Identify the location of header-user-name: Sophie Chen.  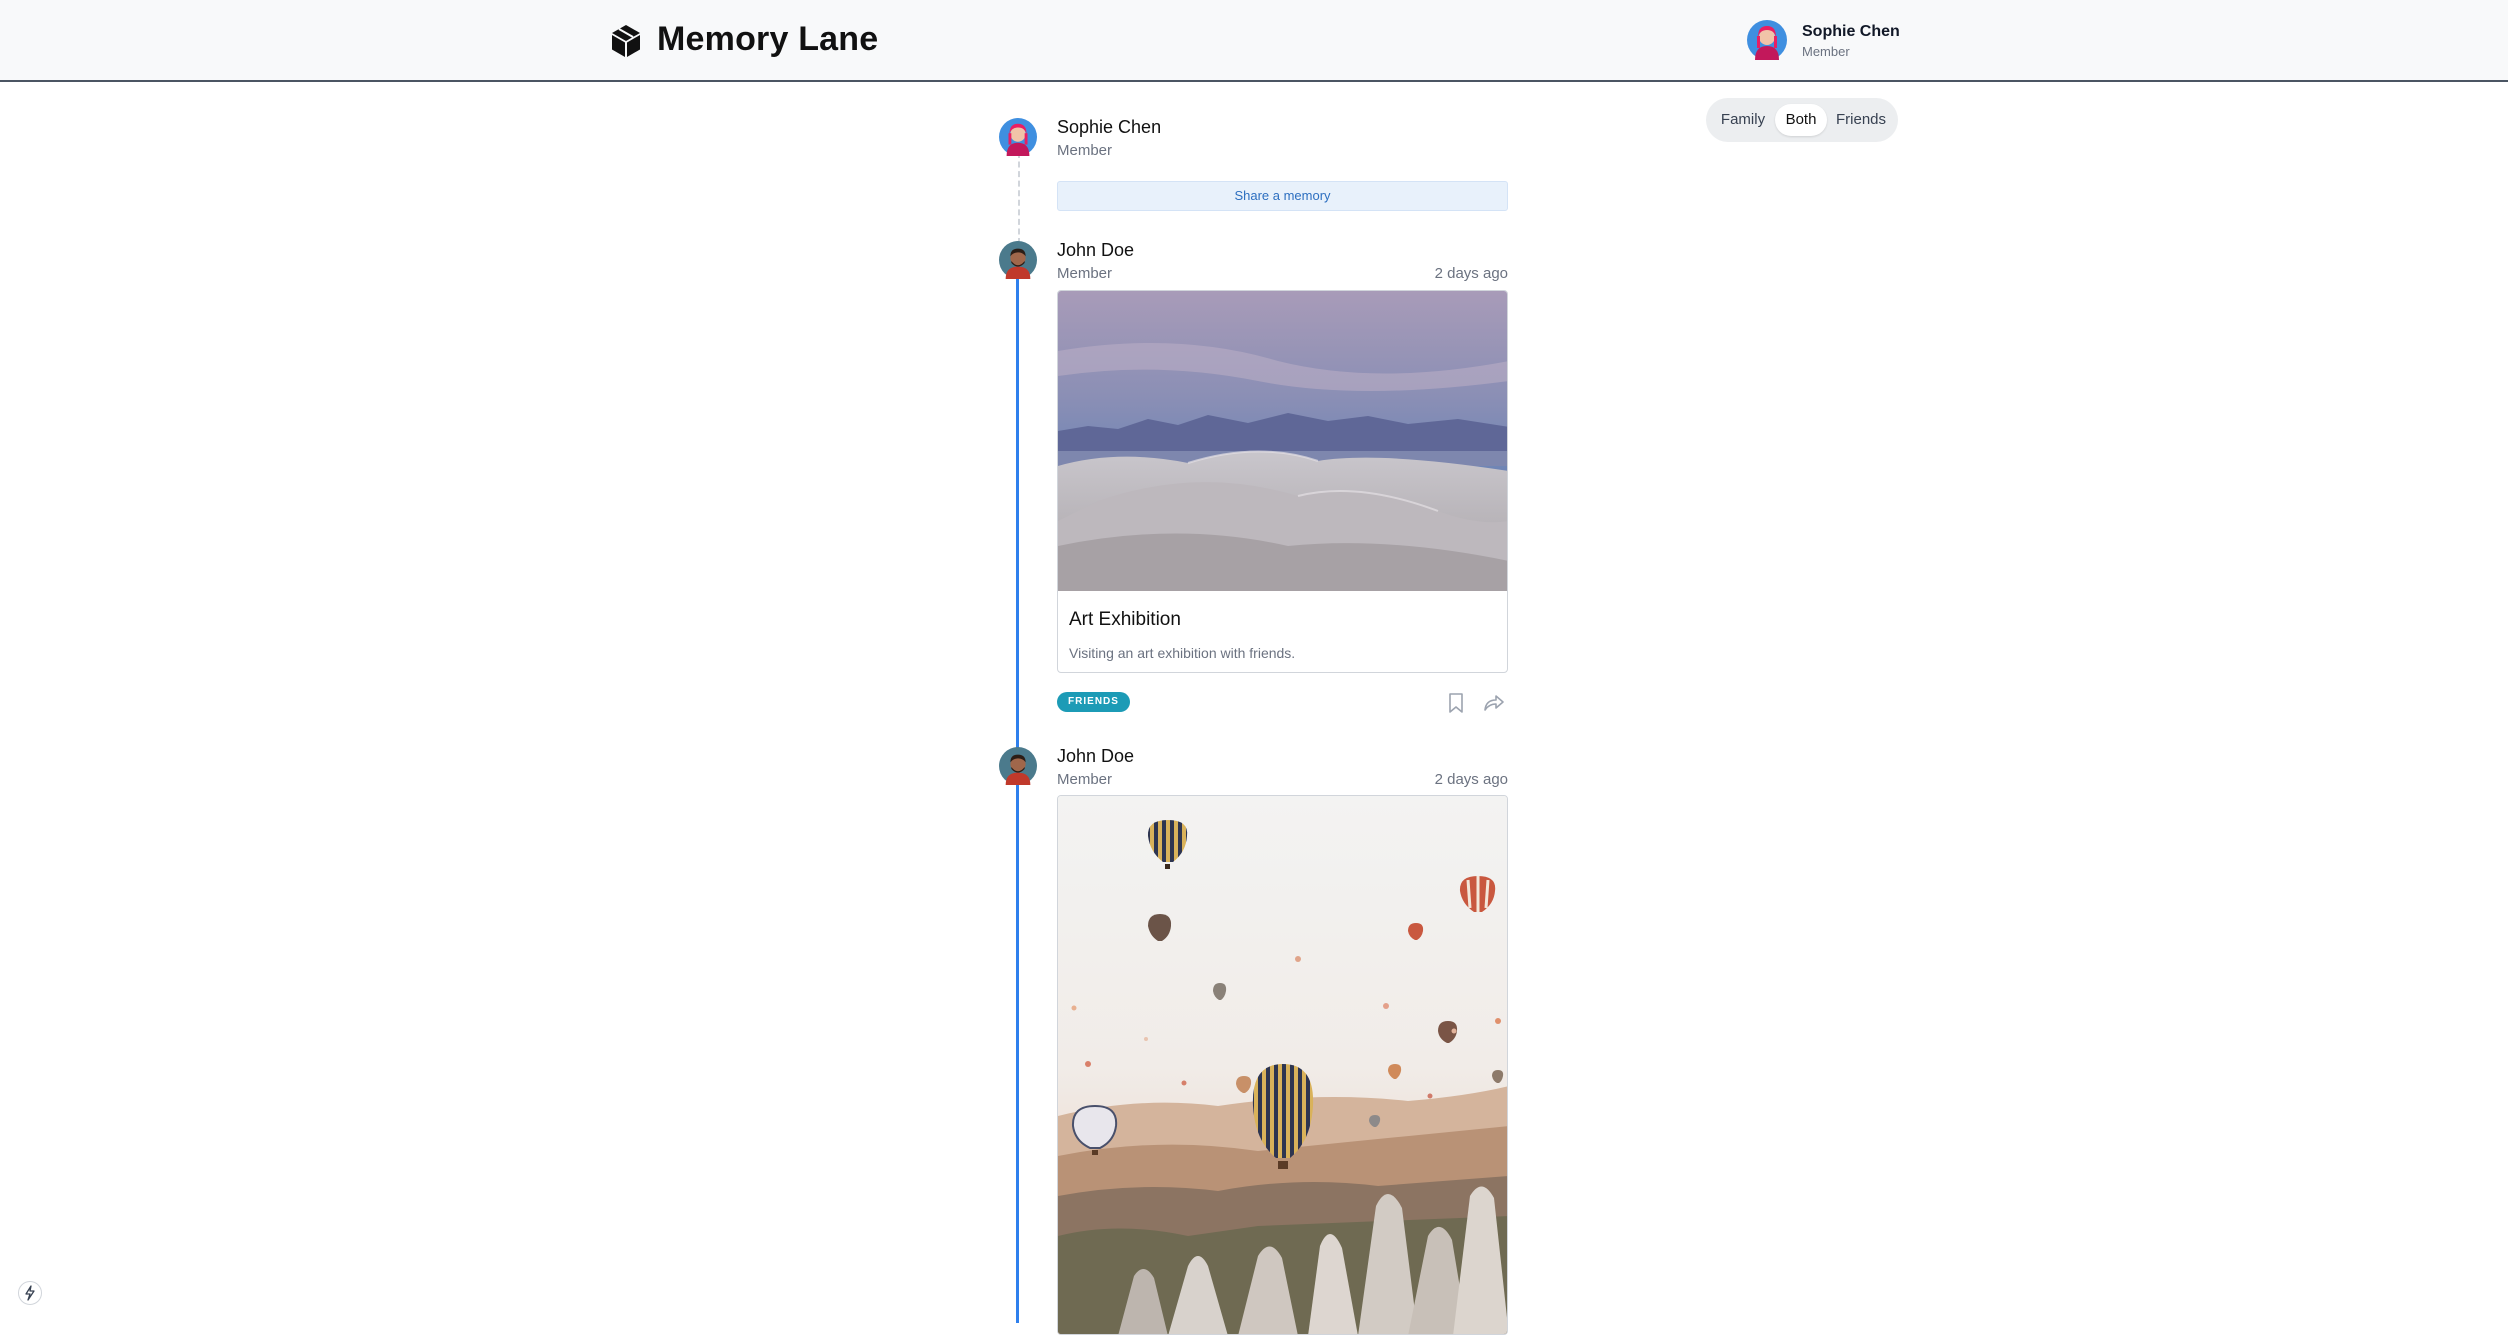
(1851, 31).